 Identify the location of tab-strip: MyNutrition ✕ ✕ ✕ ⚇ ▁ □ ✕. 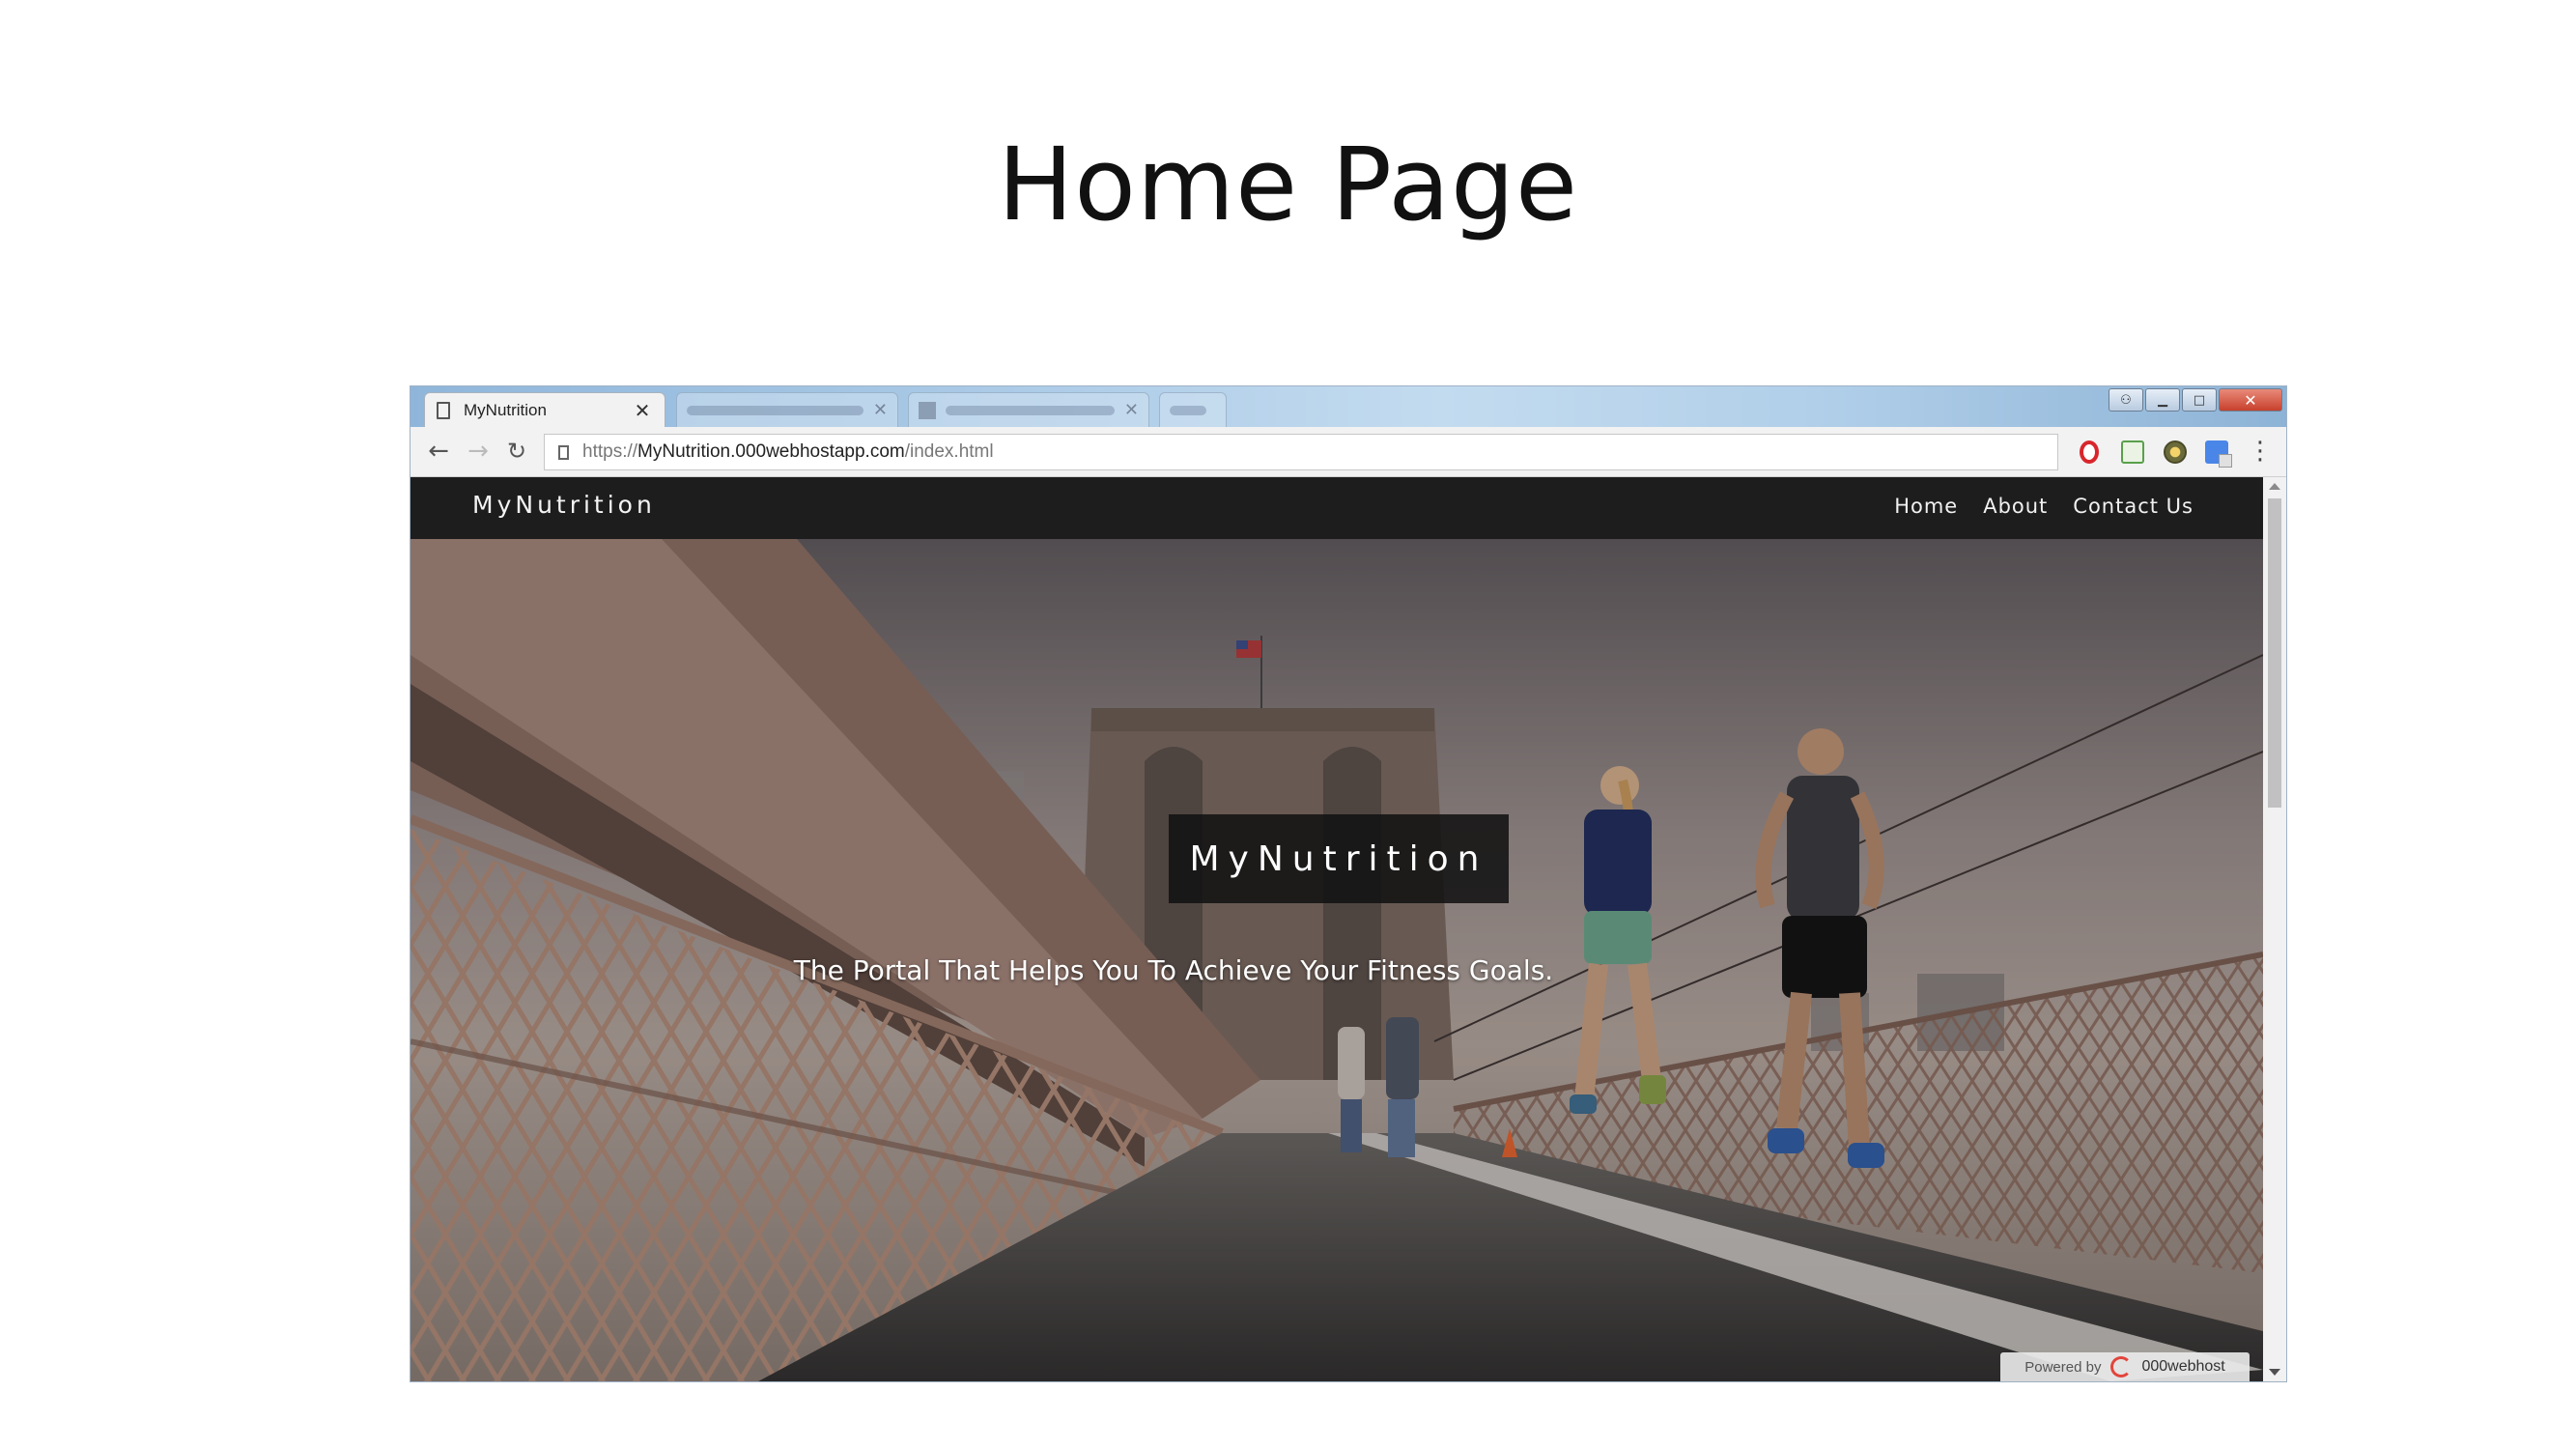
(1348, 406).